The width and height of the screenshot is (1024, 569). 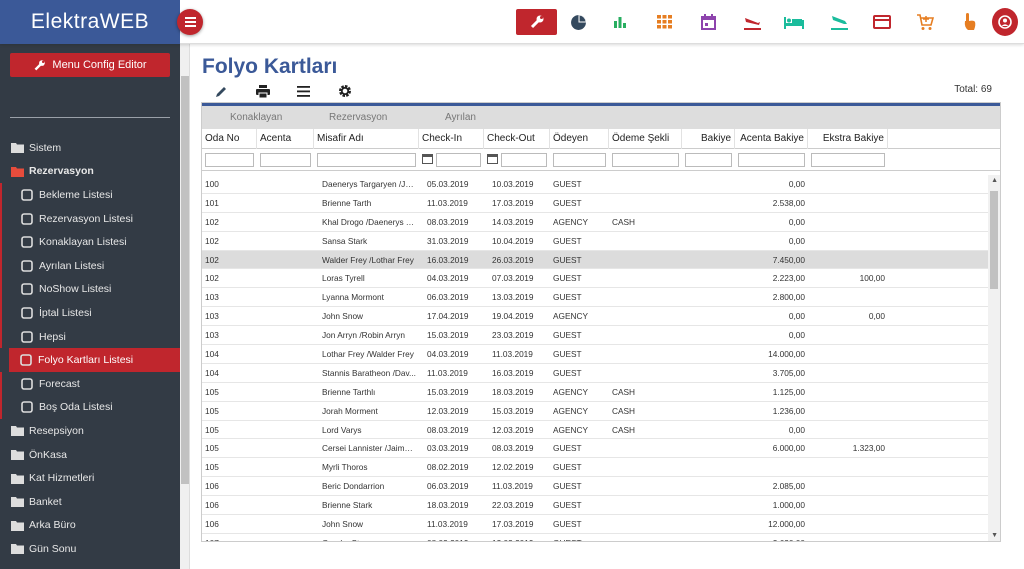 I want to click on toolbar-arrival-button, so click(x=839, y=22).